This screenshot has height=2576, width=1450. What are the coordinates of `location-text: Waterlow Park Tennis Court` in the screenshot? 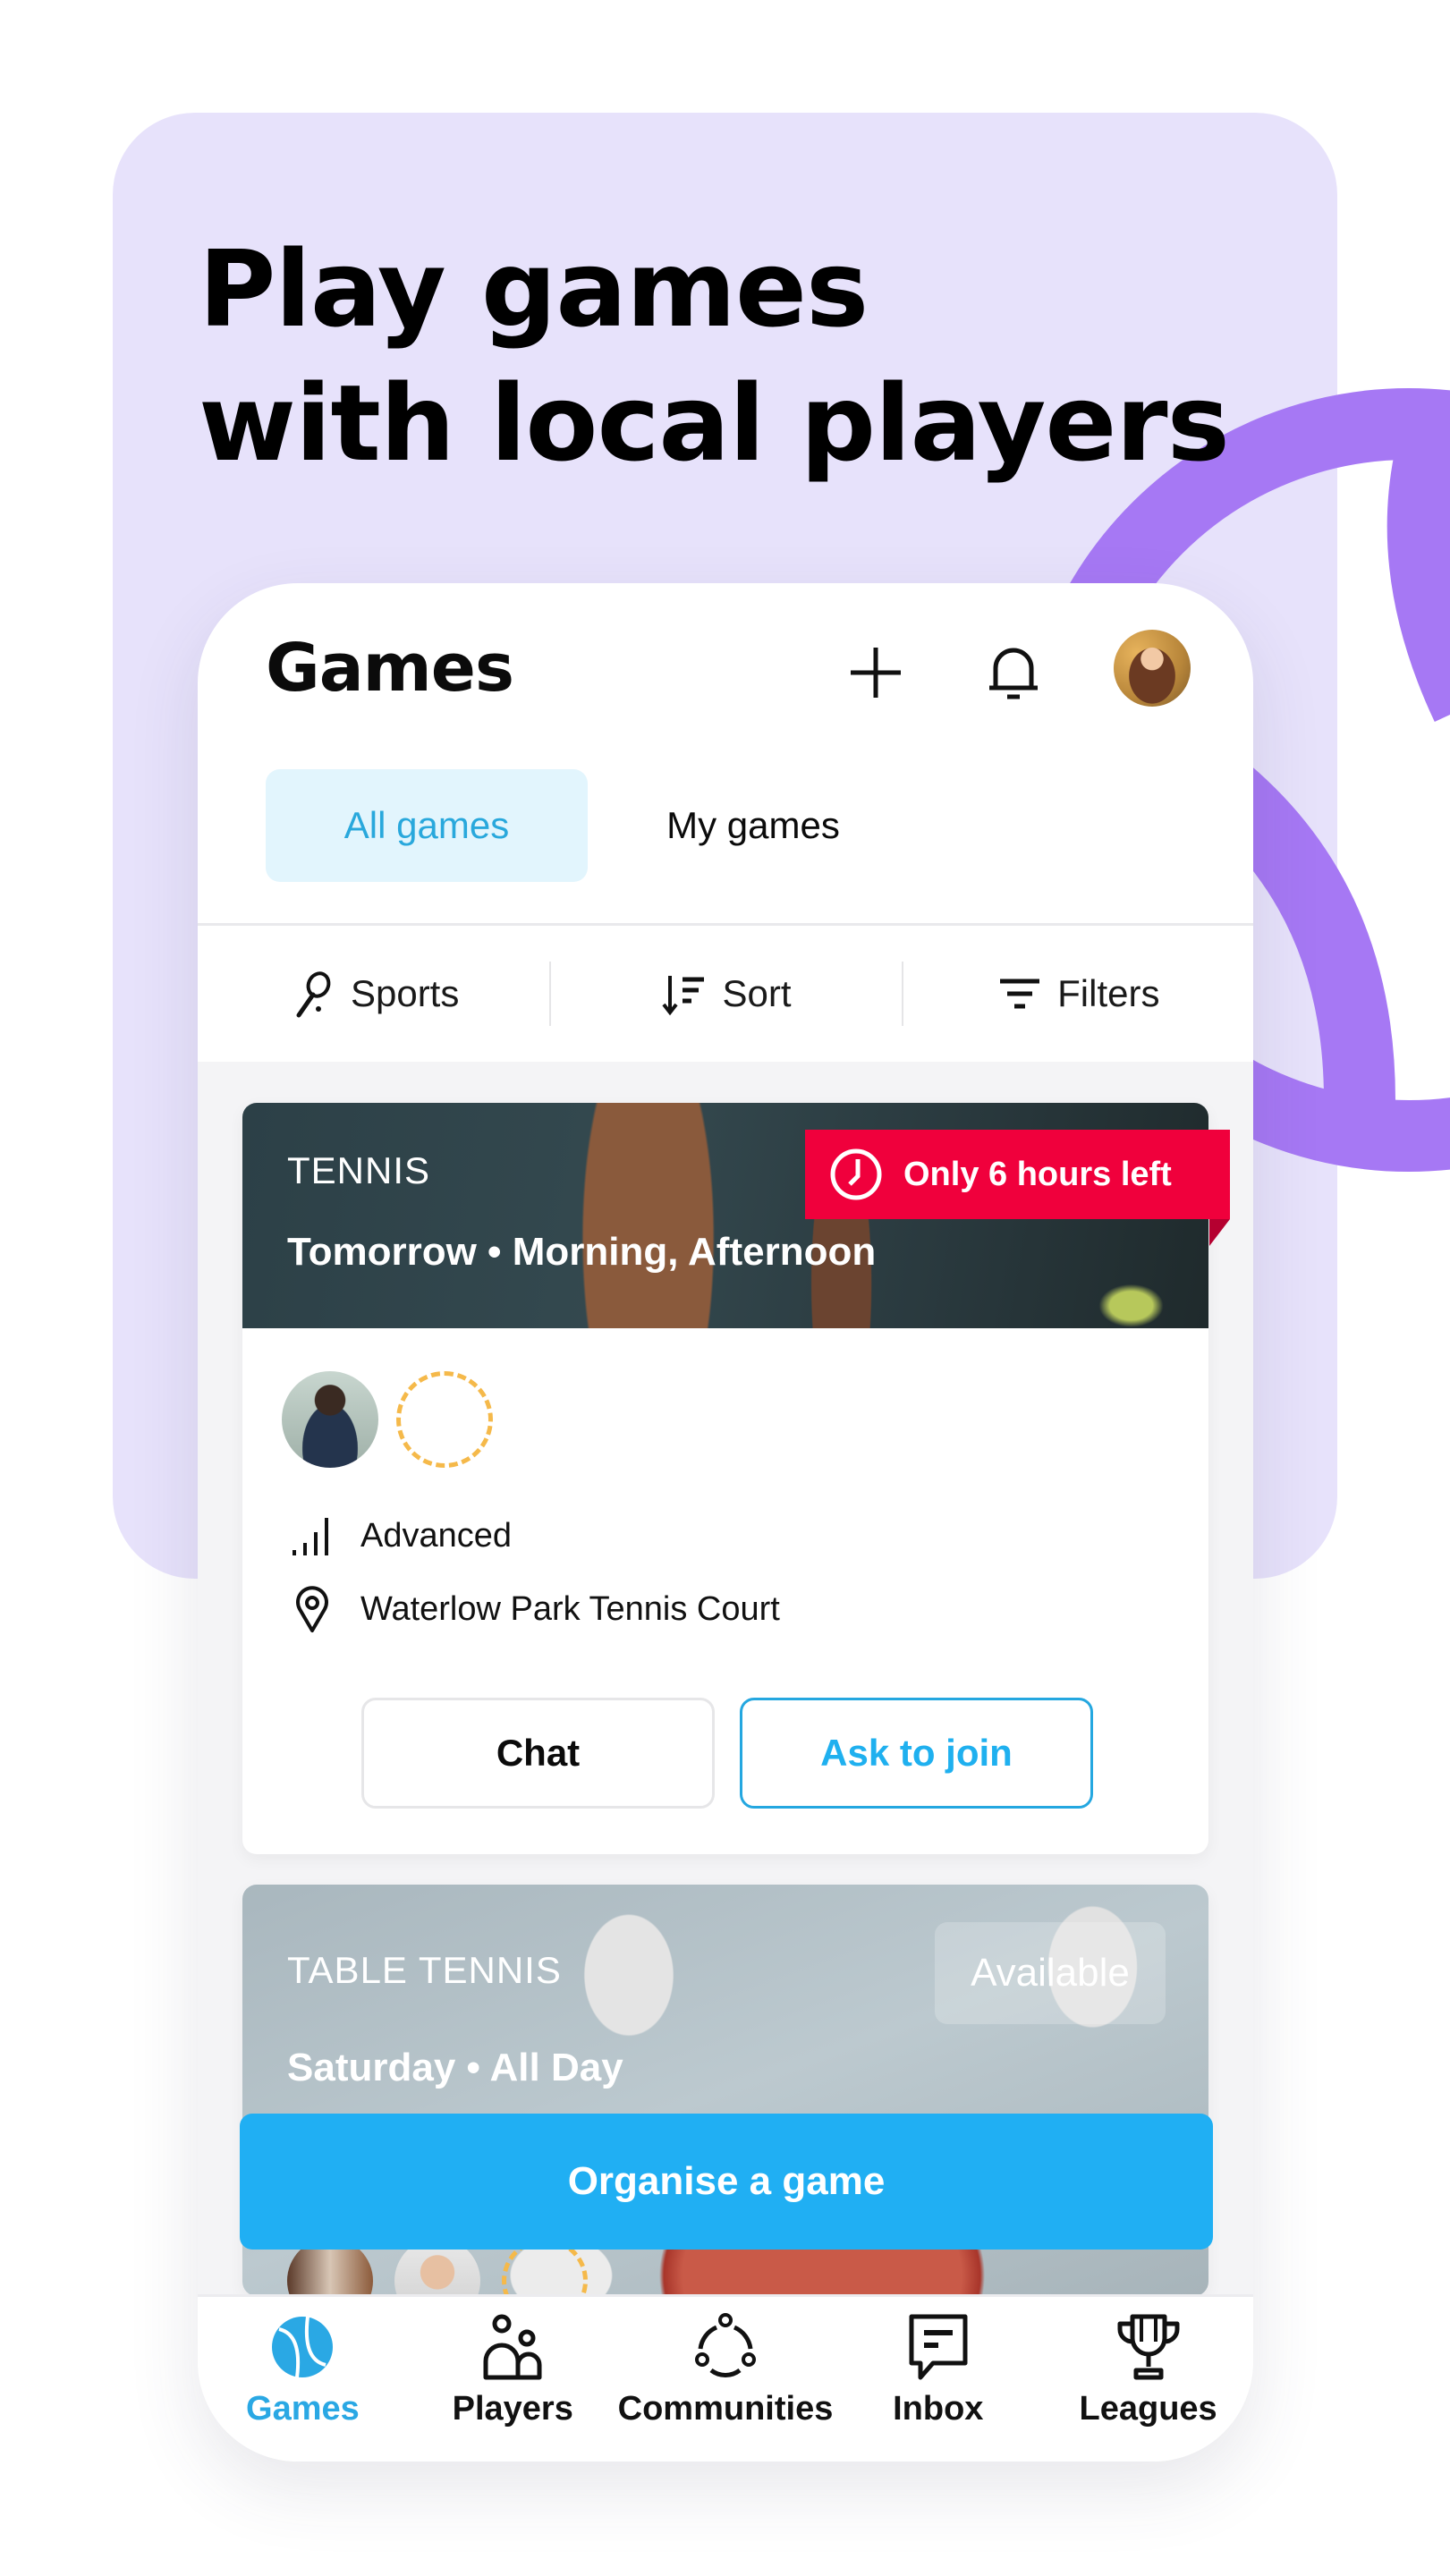 It's located at (570, 1608).